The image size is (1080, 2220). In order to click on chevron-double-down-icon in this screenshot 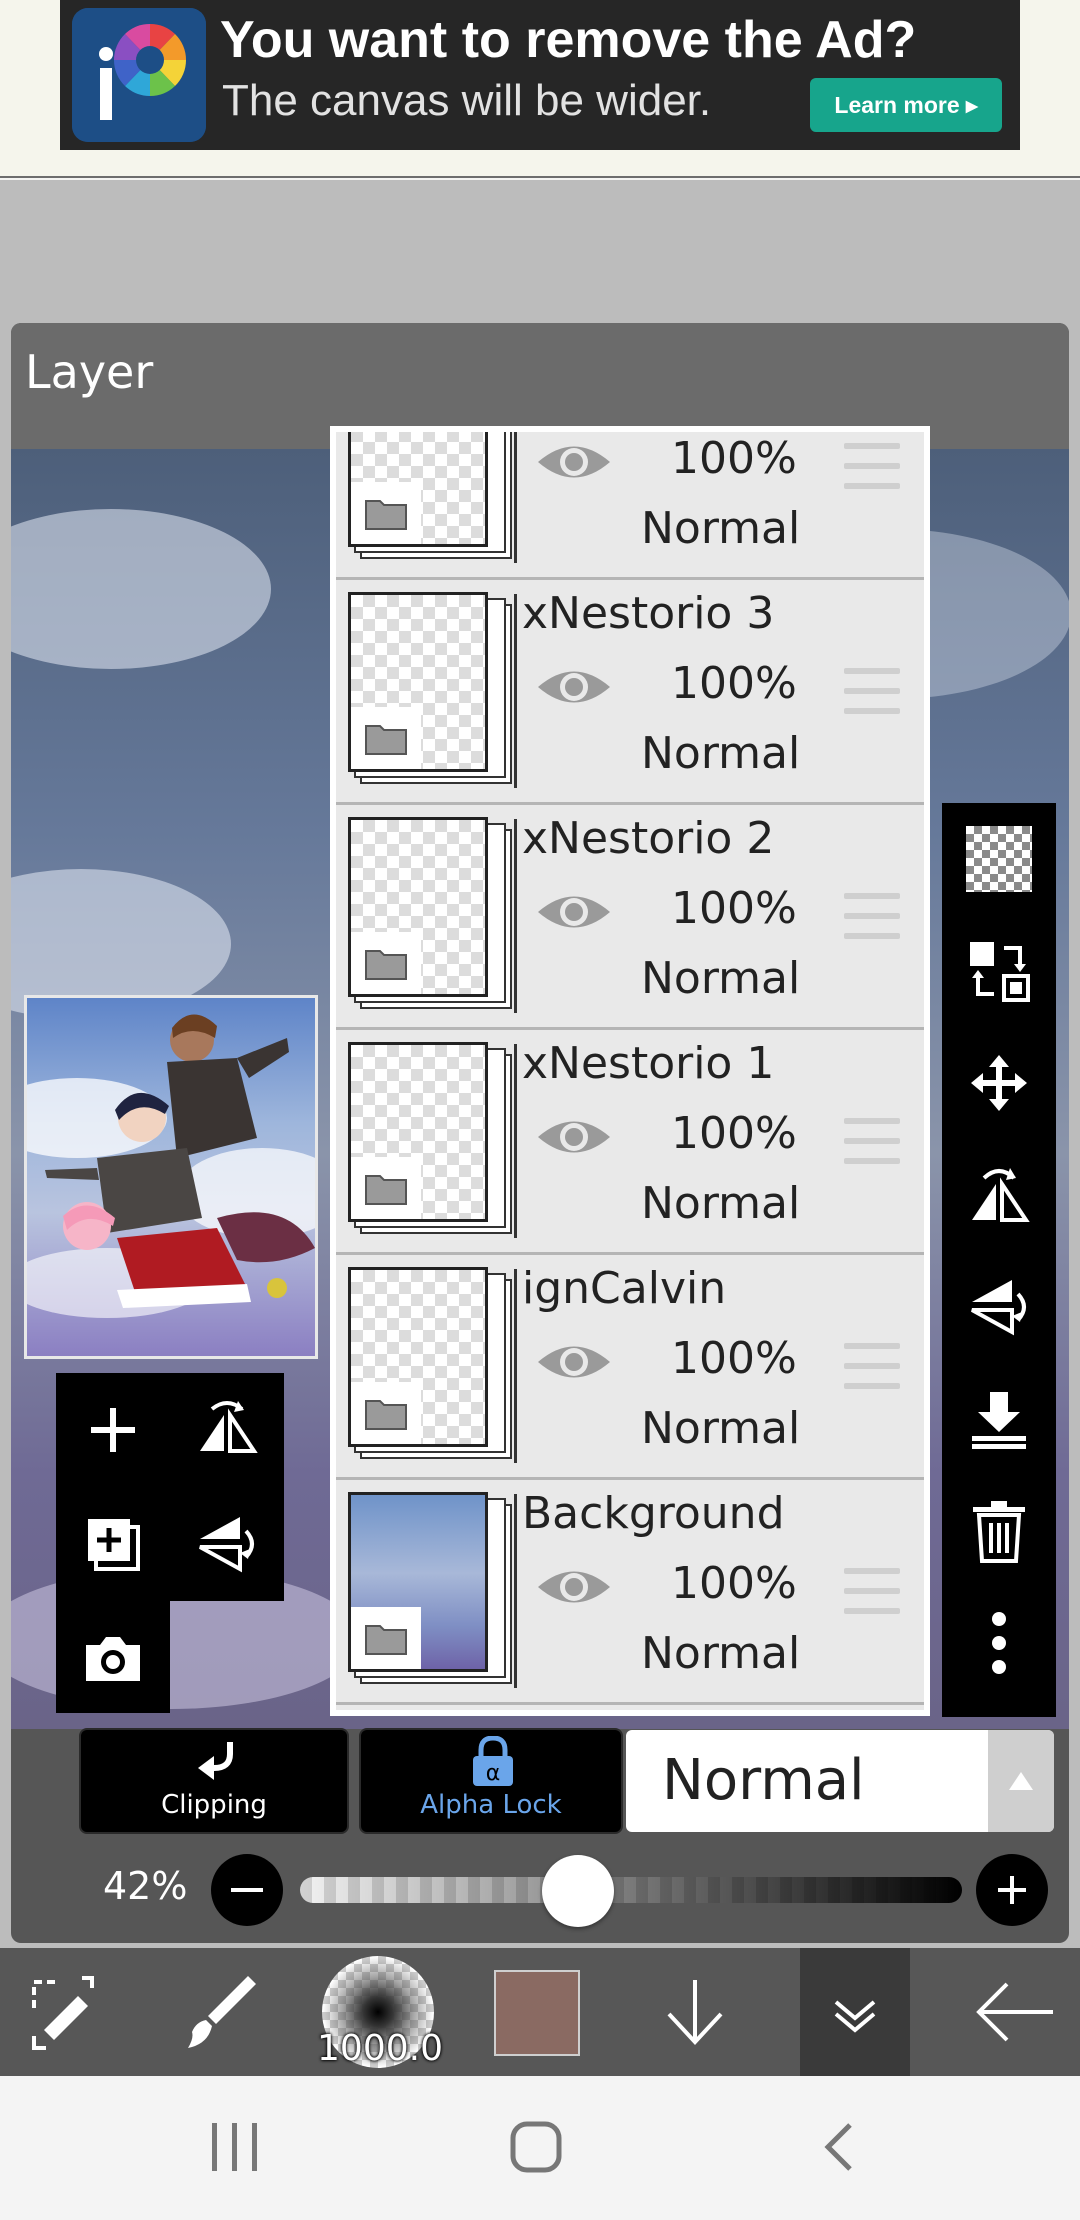, I will do `click(855, 2016)`.